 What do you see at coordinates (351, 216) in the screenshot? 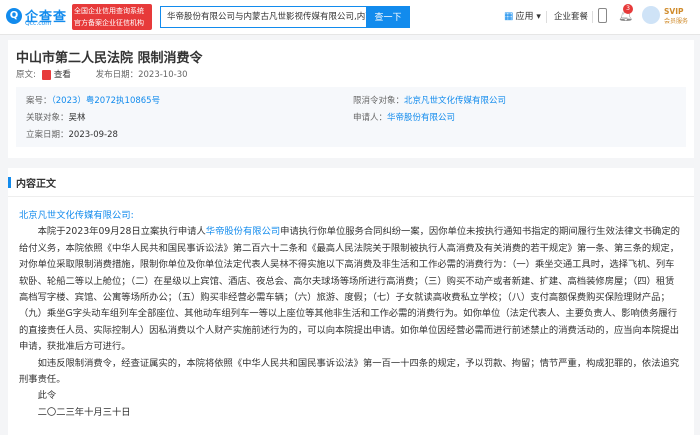
I see `salutation-link: 北京凡世文化传媒有限公司:` at bounding box center [351, 216].